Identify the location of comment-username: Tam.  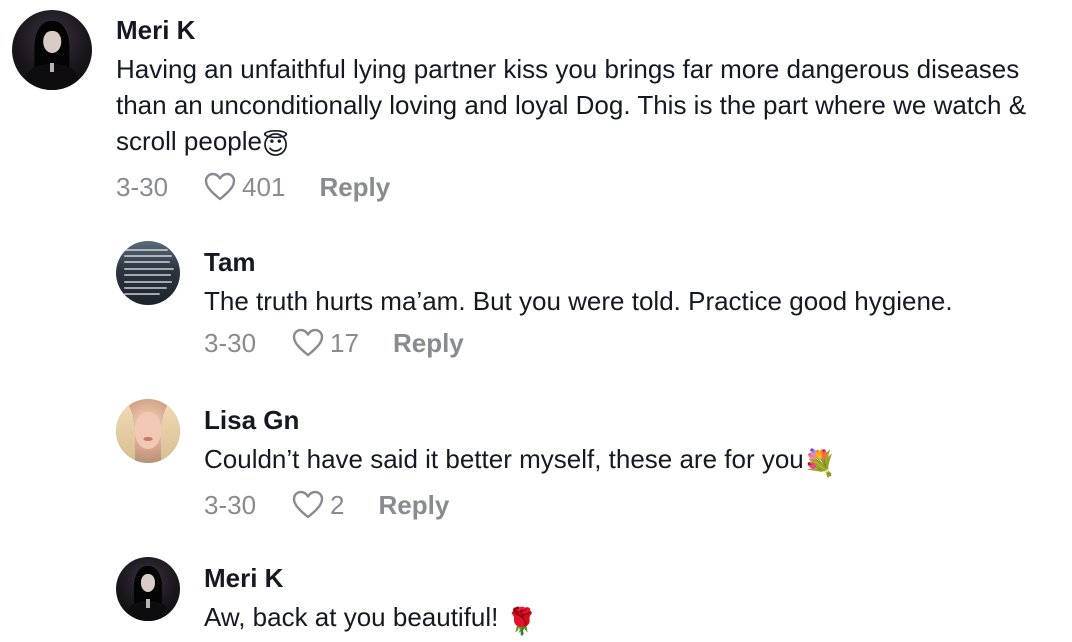
(638, 262).